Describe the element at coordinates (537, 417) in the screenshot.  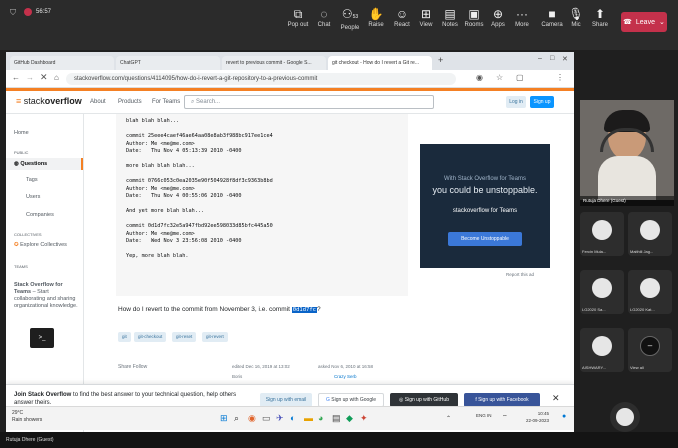
I see `clock: 10:45 22-09-2023` at that location.